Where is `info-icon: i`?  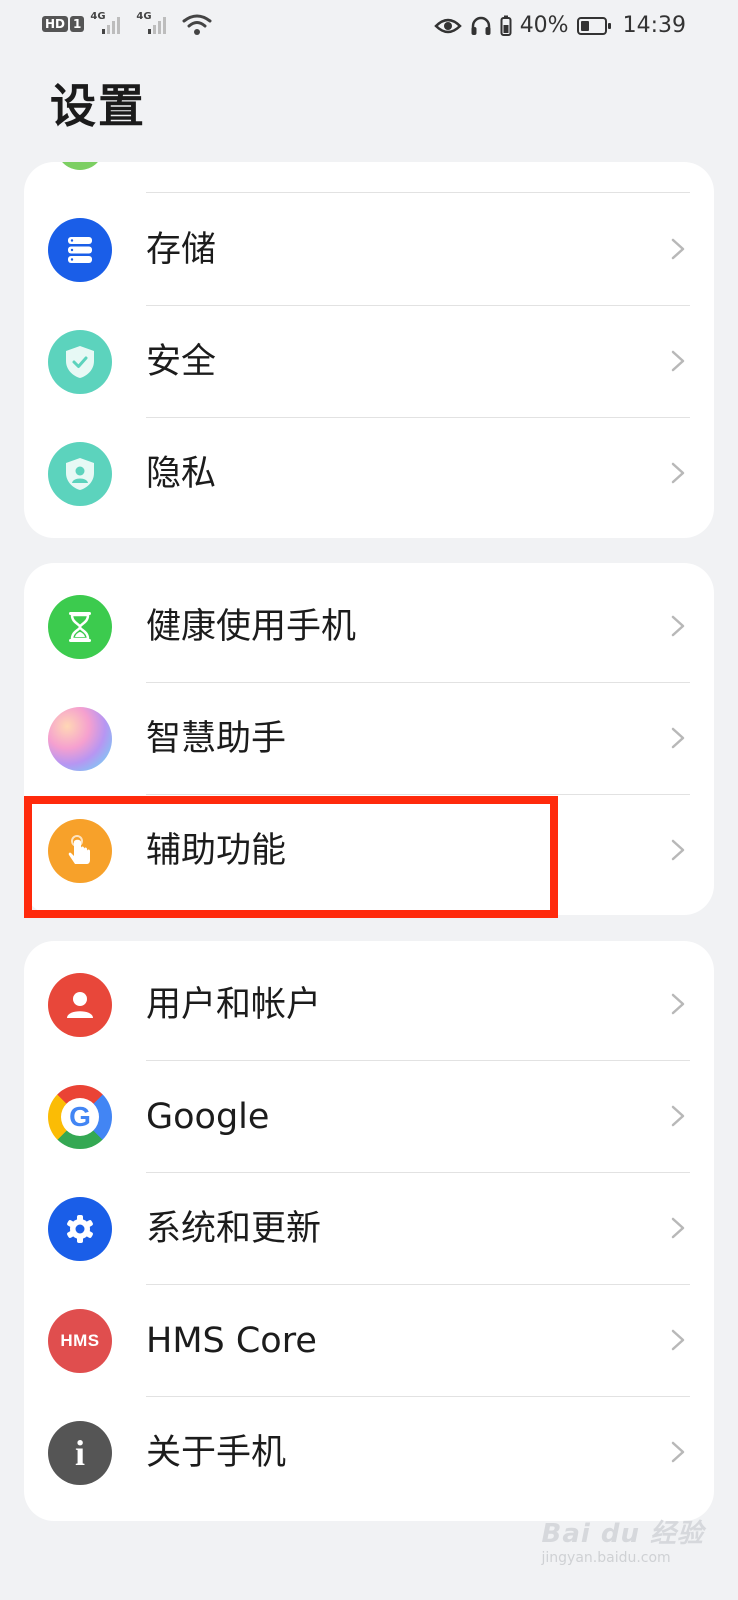 info-icon: i is located at coordinates (80, 1453).